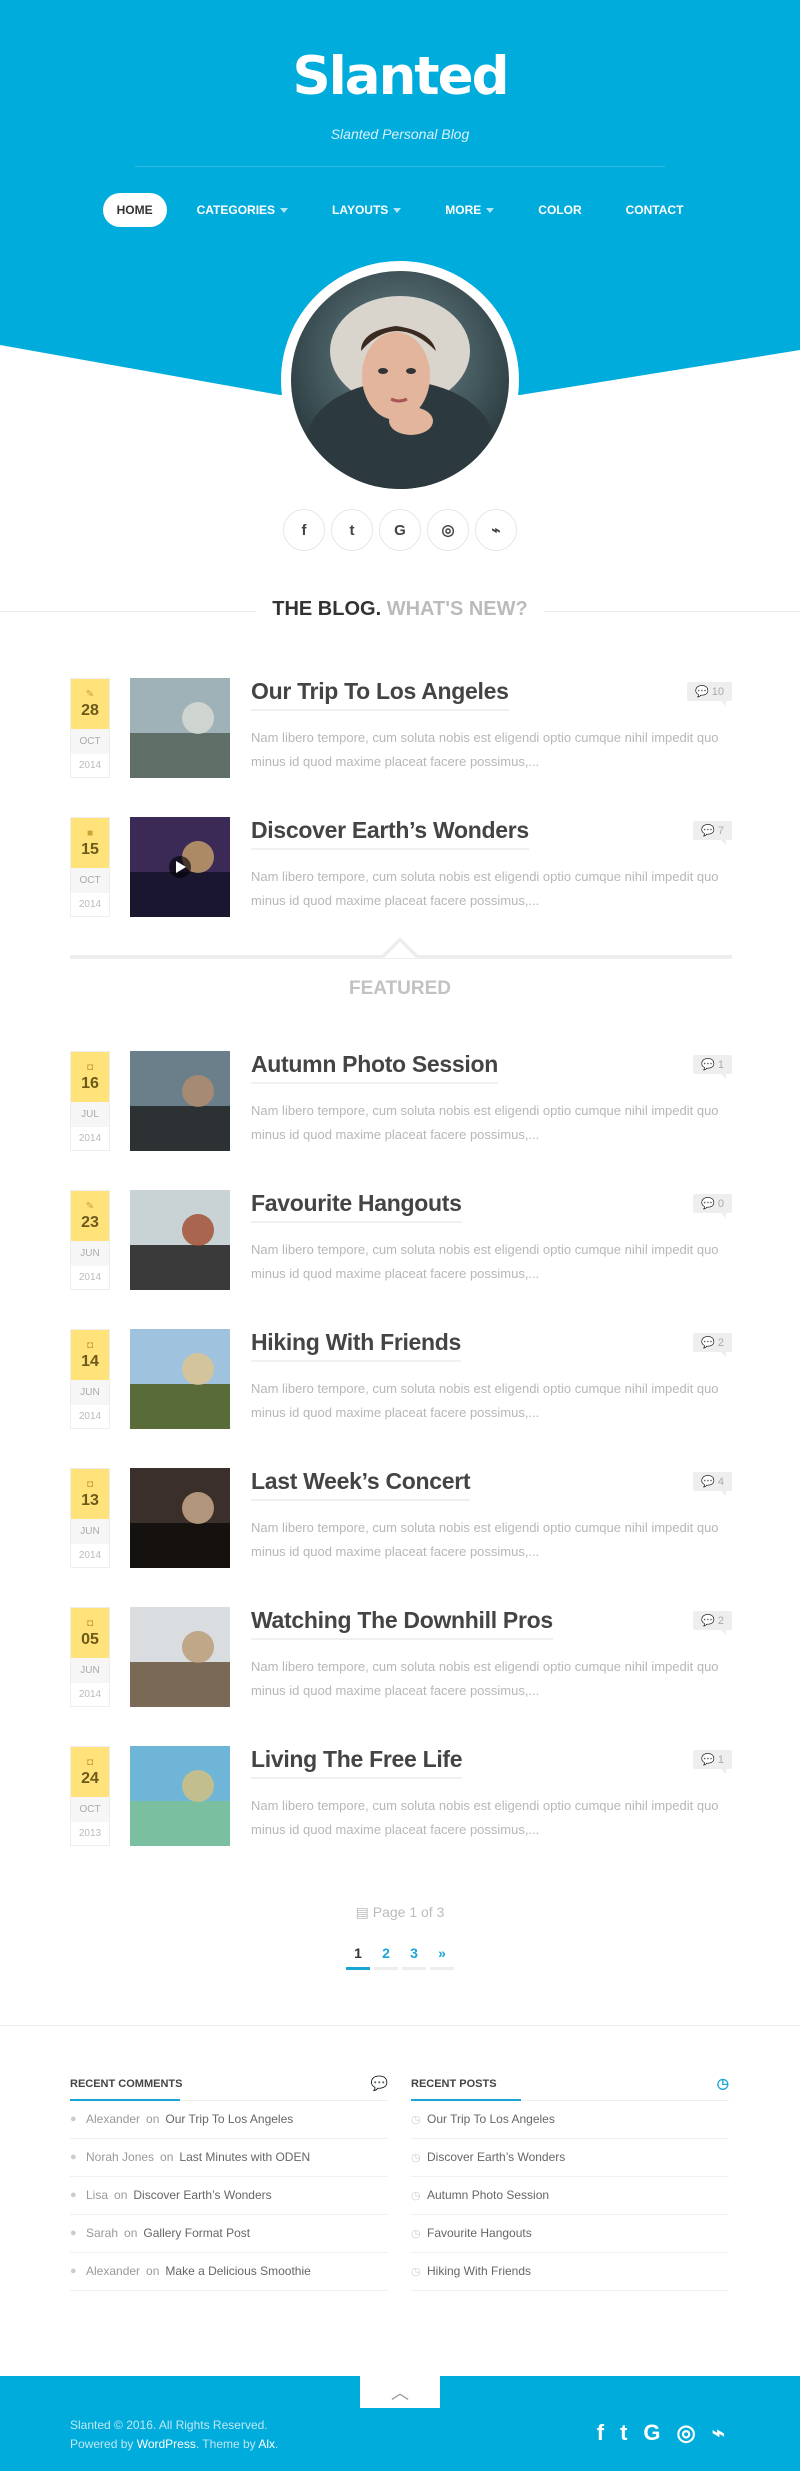 Image resolution: width=800 pixels, height=2471 pixels. Describe the element at coordinates (90, 1222) in the screenshot. I see `post-day: 23` at that location.